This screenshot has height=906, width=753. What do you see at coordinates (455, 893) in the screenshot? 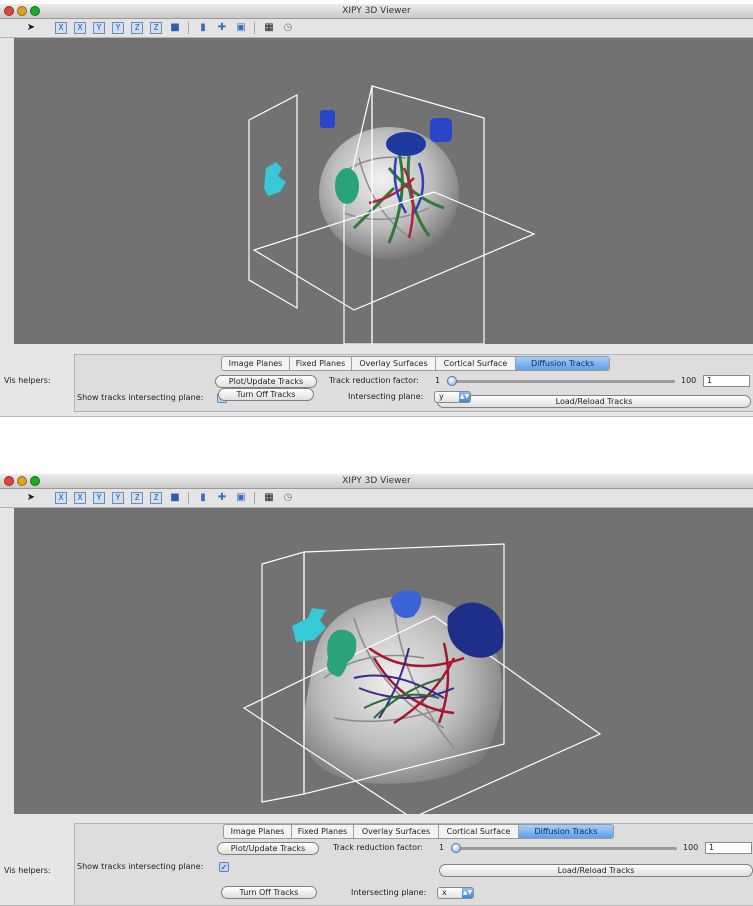
I see `intersecting-plane-select: x ▲▼` at bounding box center [455, 893].